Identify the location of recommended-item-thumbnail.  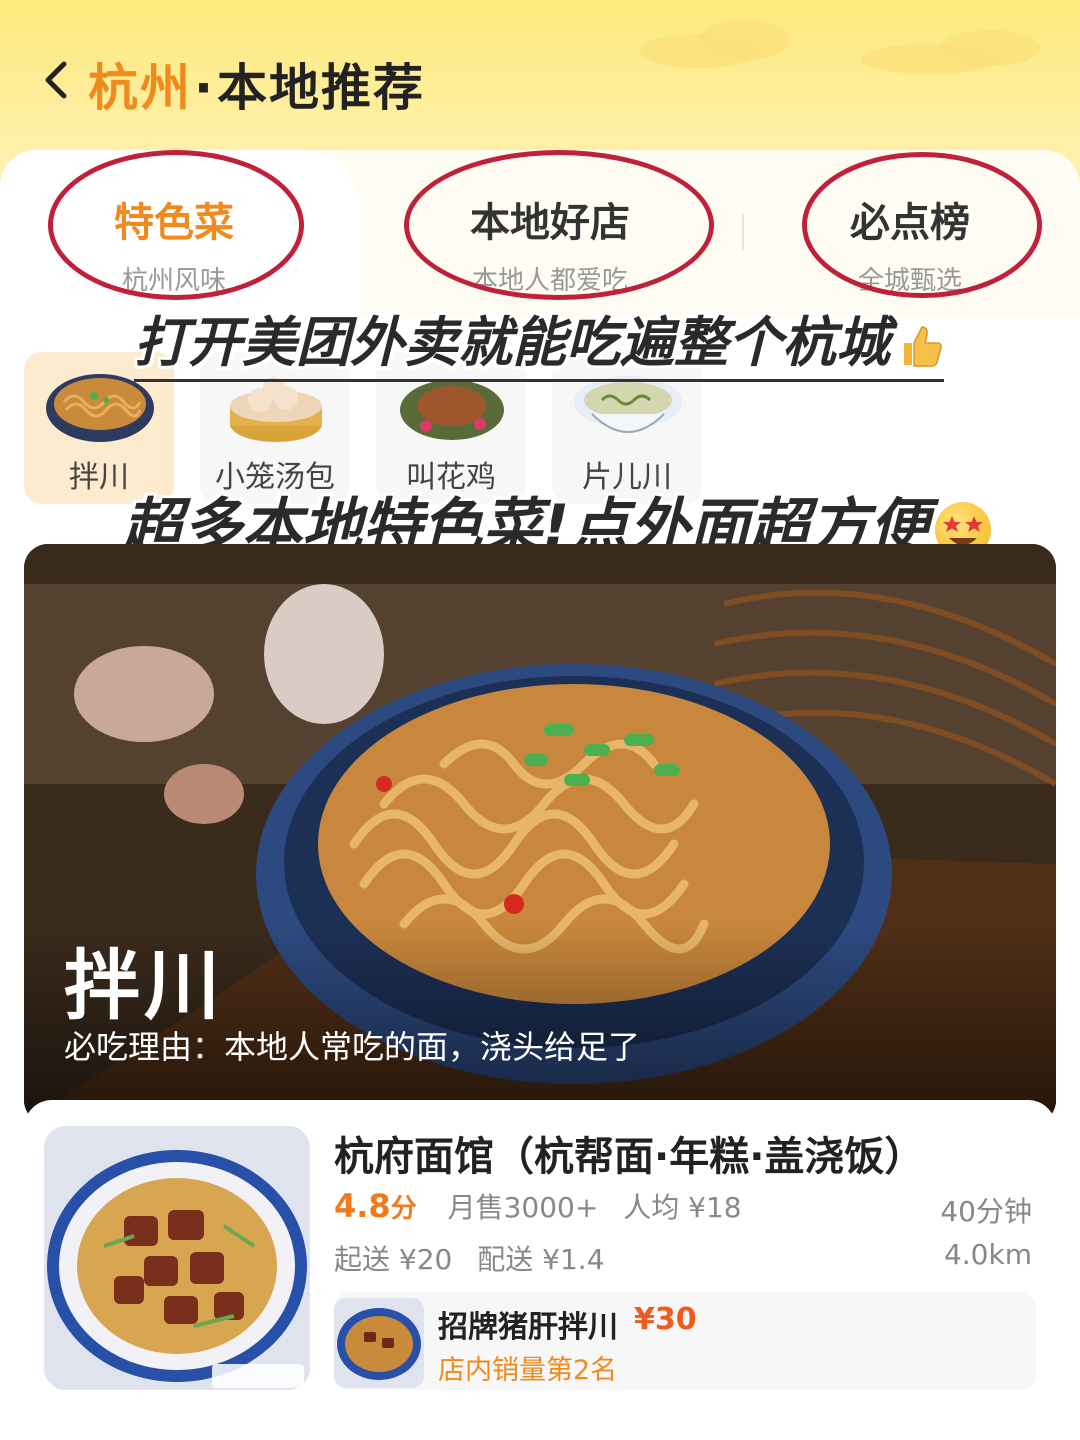
(379, 1343).